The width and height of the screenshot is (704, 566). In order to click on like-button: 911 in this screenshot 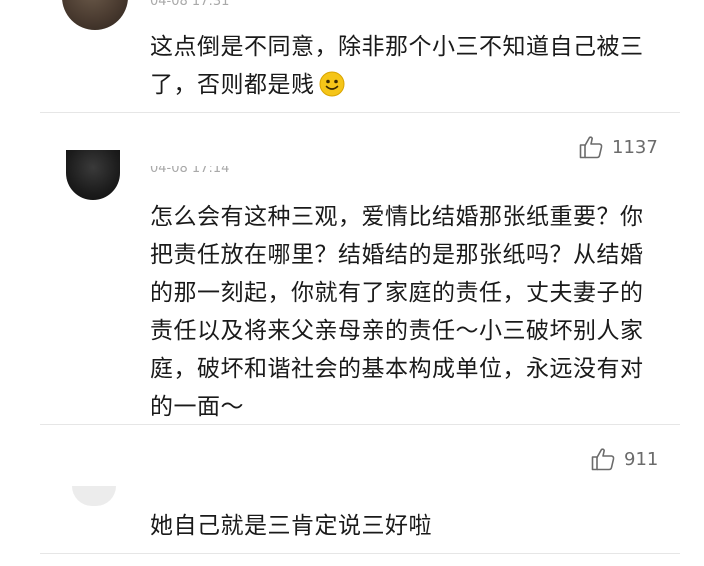, I will do `click(624, 459)`.